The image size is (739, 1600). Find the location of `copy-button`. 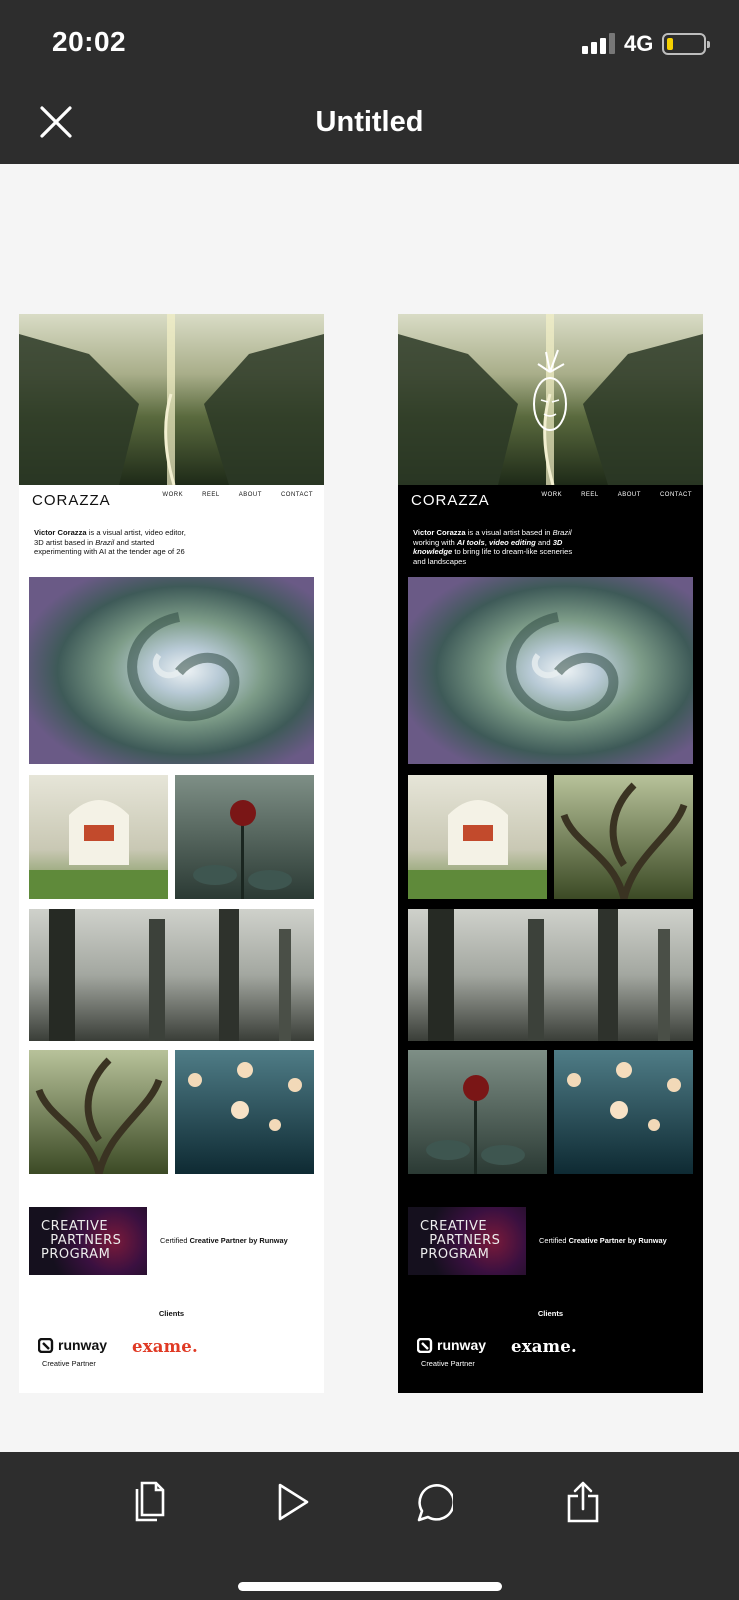

copy-button is located at coordinates (150, 1502).